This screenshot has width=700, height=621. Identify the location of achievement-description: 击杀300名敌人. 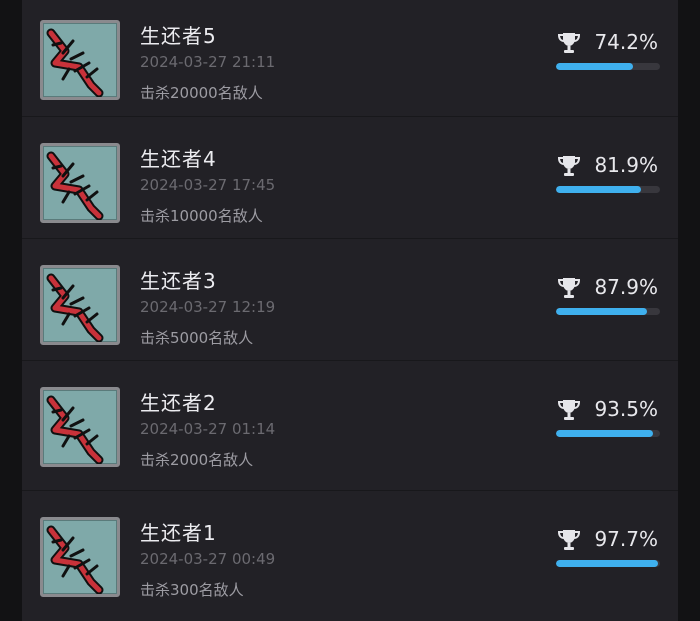
(192, 590).